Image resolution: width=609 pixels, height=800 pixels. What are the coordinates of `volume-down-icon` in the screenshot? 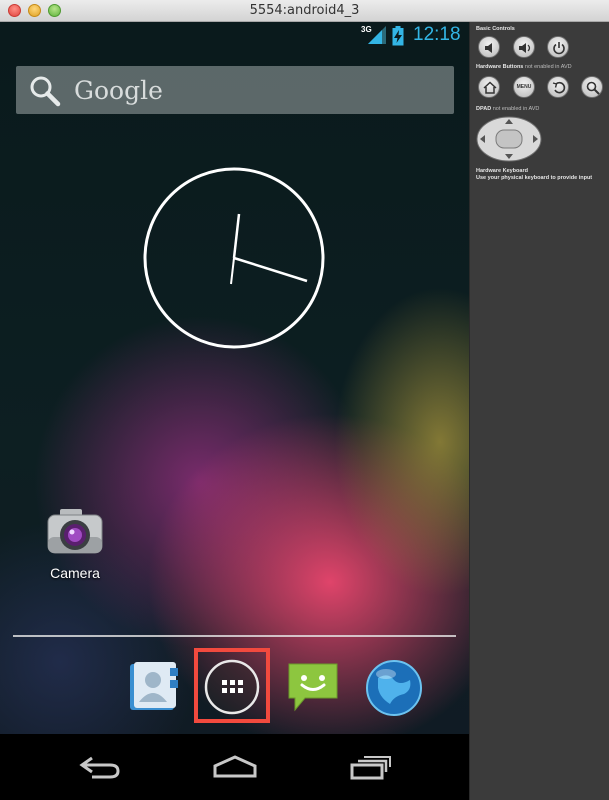 It's located at (488, 48).